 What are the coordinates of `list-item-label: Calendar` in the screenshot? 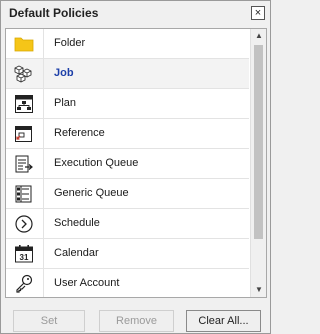 It's located at (76, 253).